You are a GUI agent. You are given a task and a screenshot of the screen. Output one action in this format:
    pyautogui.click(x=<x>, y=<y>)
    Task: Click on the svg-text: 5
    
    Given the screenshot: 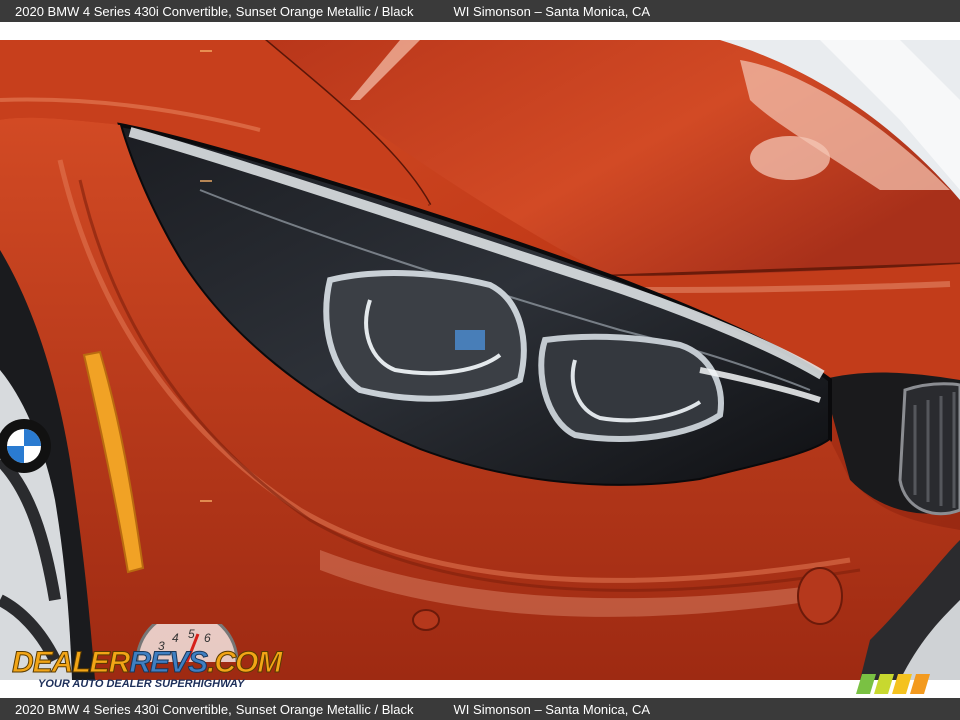 What is the action you would take?
    pyautogui.click(x=191, y=634)
    